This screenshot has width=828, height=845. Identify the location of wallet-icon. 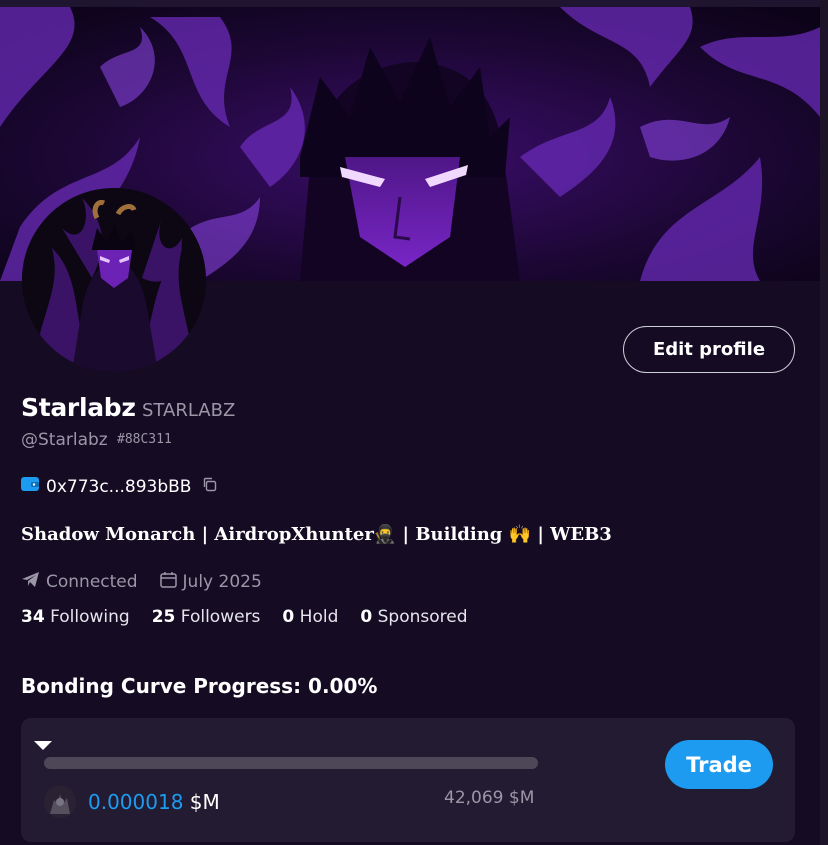
(30, 486).